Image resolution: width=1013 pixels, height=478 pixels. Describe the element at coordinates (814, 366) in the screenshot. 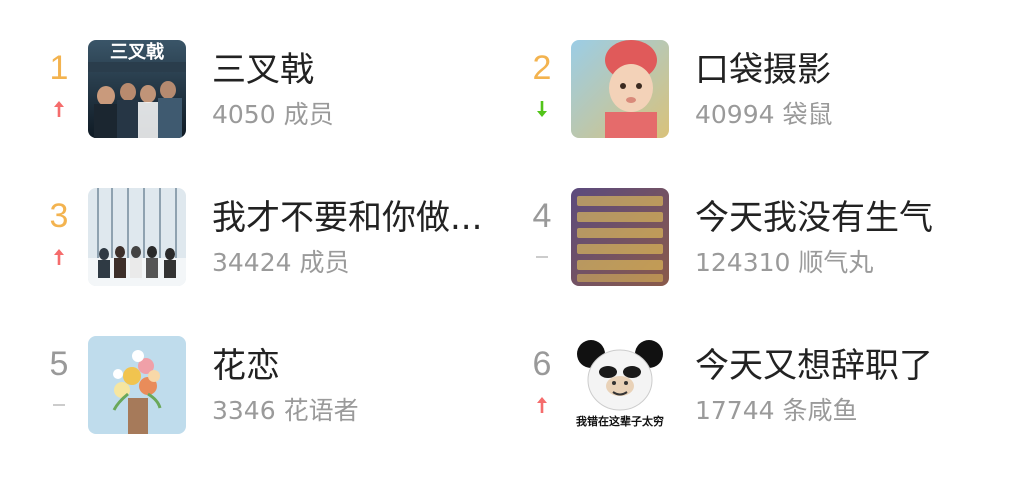

I see `group-name: 今天又想辞职了` at that location.